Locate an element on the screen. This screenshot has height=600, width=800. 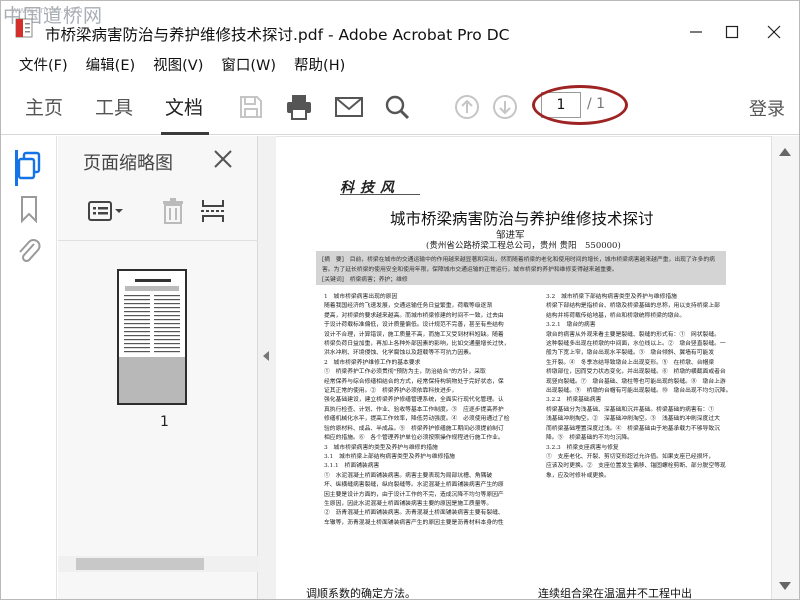
chevron-up-icon is located at coordinates (785, 152).